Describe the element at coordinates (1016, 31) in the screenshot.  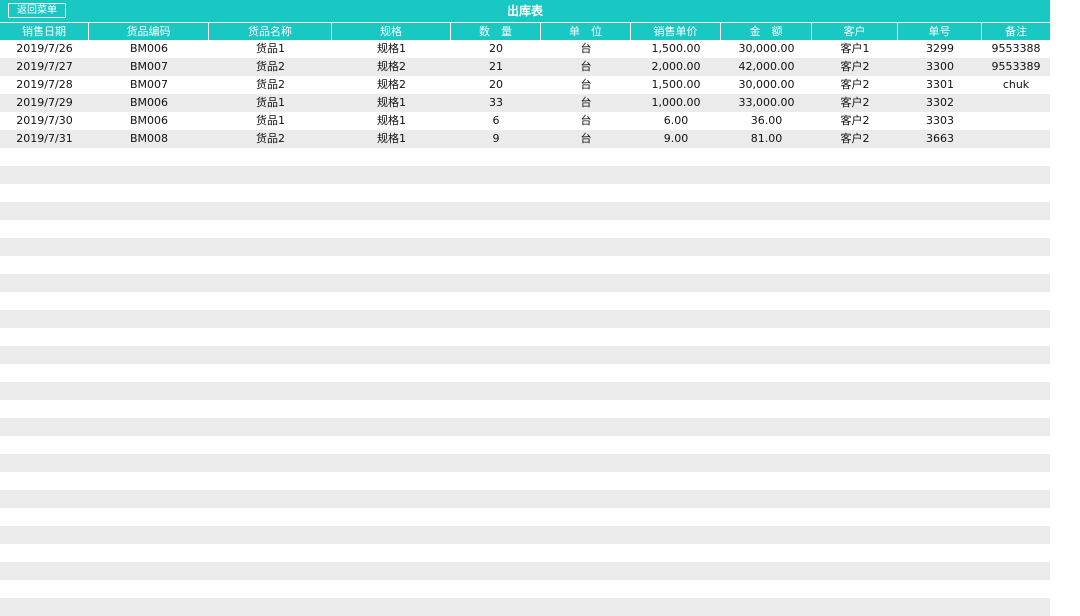
I see `header-remarks: 备注` at that location.